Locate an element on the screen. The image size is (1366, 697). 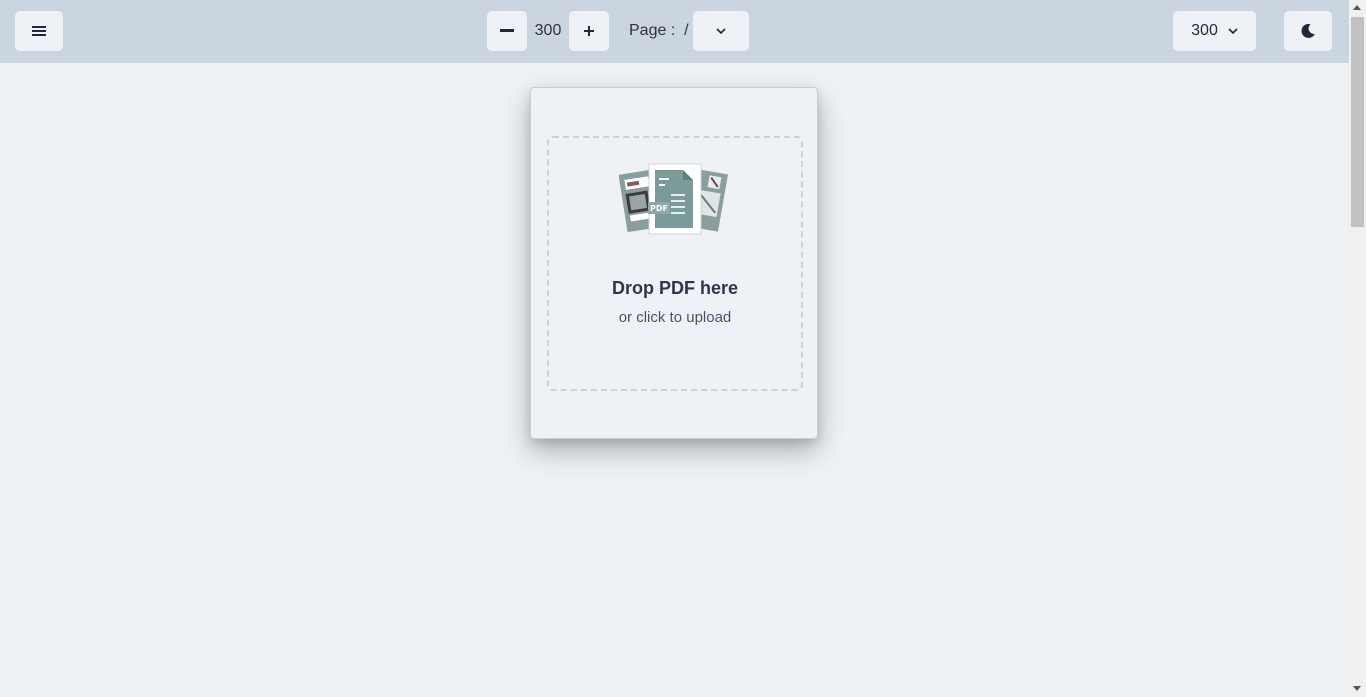
toolbar: 300 Page : / 300 is located at coordinates (674, 31).